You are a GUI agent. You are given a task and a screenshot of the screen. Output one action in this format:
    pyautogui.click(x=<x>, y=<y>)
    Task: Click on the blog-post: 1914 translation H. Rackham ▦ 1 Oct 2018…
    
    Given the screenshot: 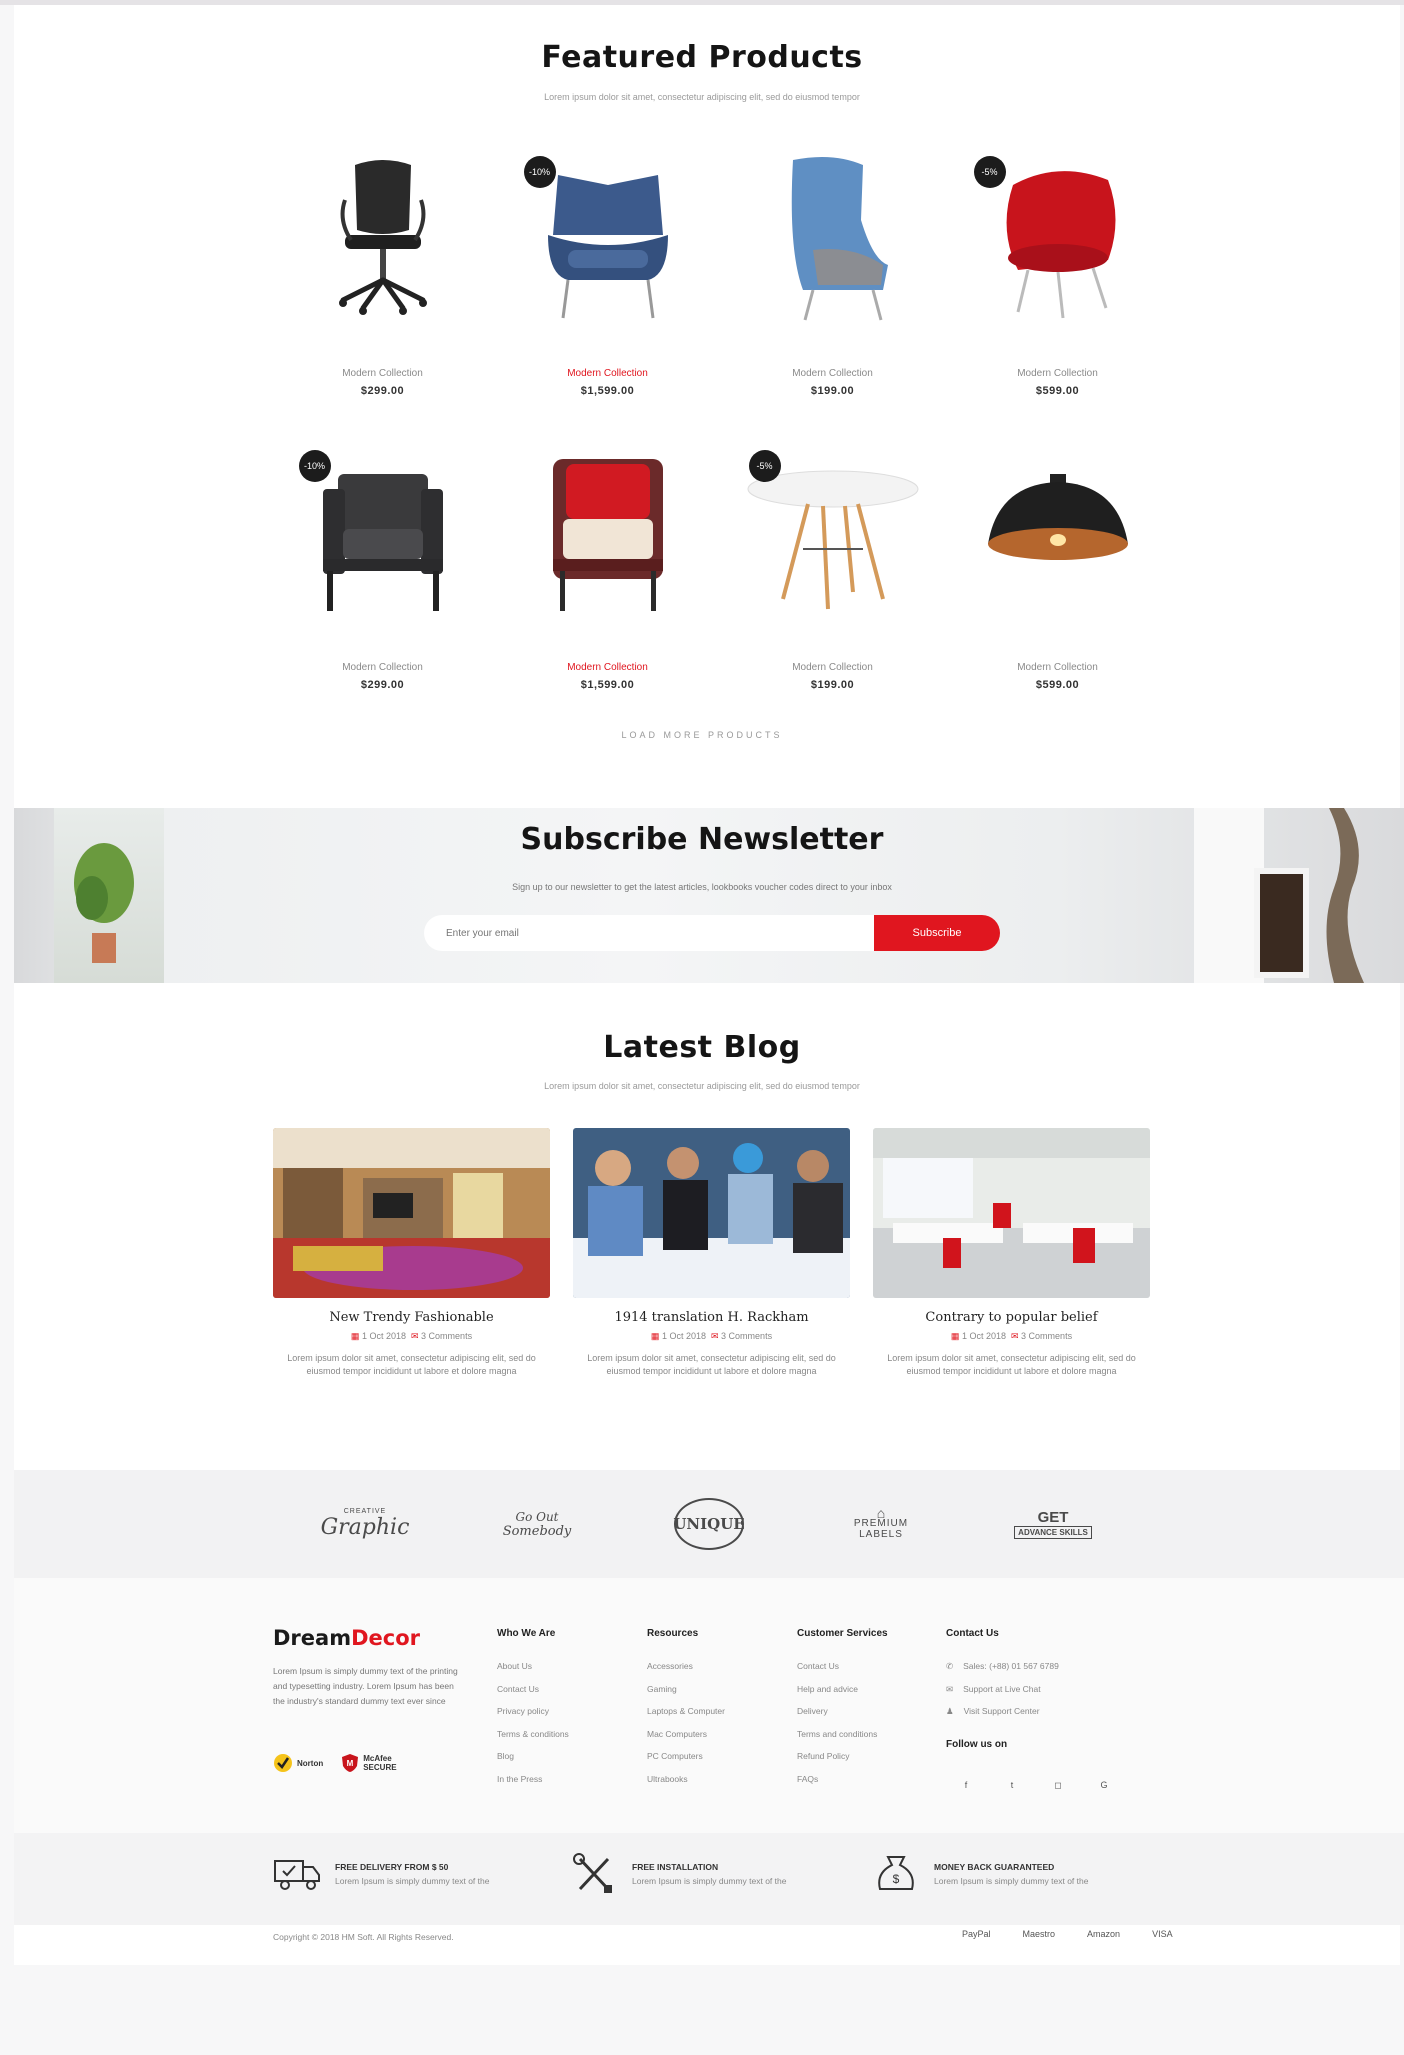 What is the action you would take?
    pyautogui.click(x=711, y=1253)
    